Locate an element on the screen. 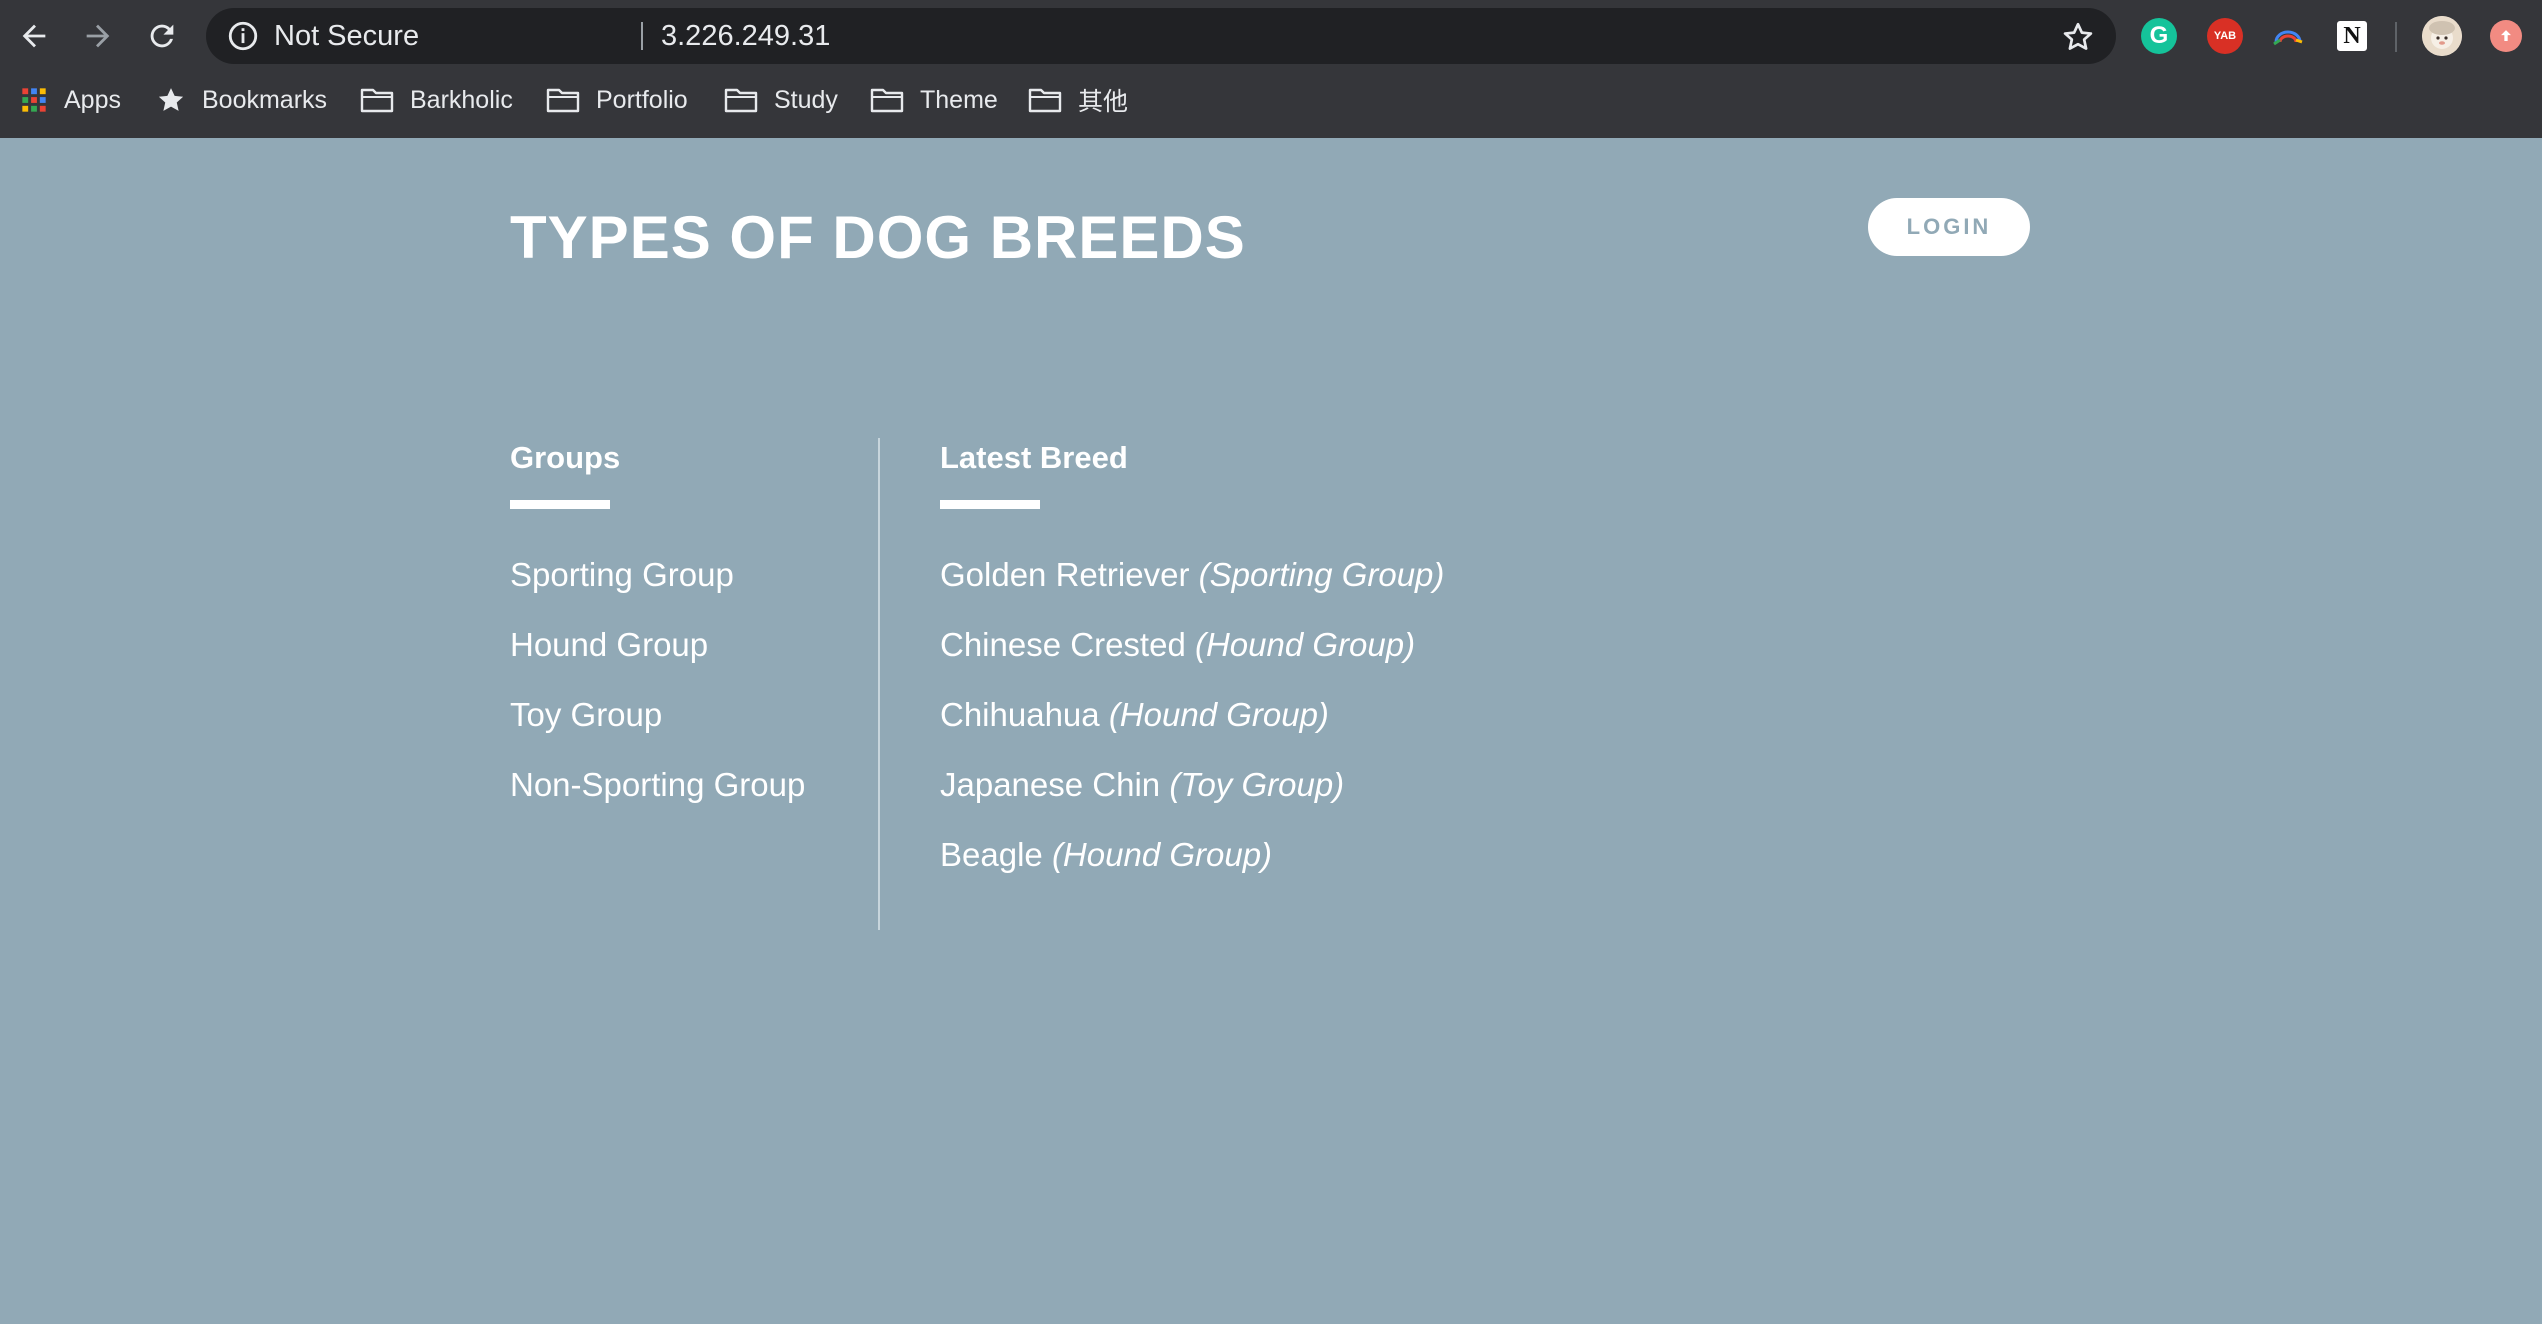 This screenshot has height=1324, width=2542. yab-extension-icon: YAB is located at coordinates (2225, 36).